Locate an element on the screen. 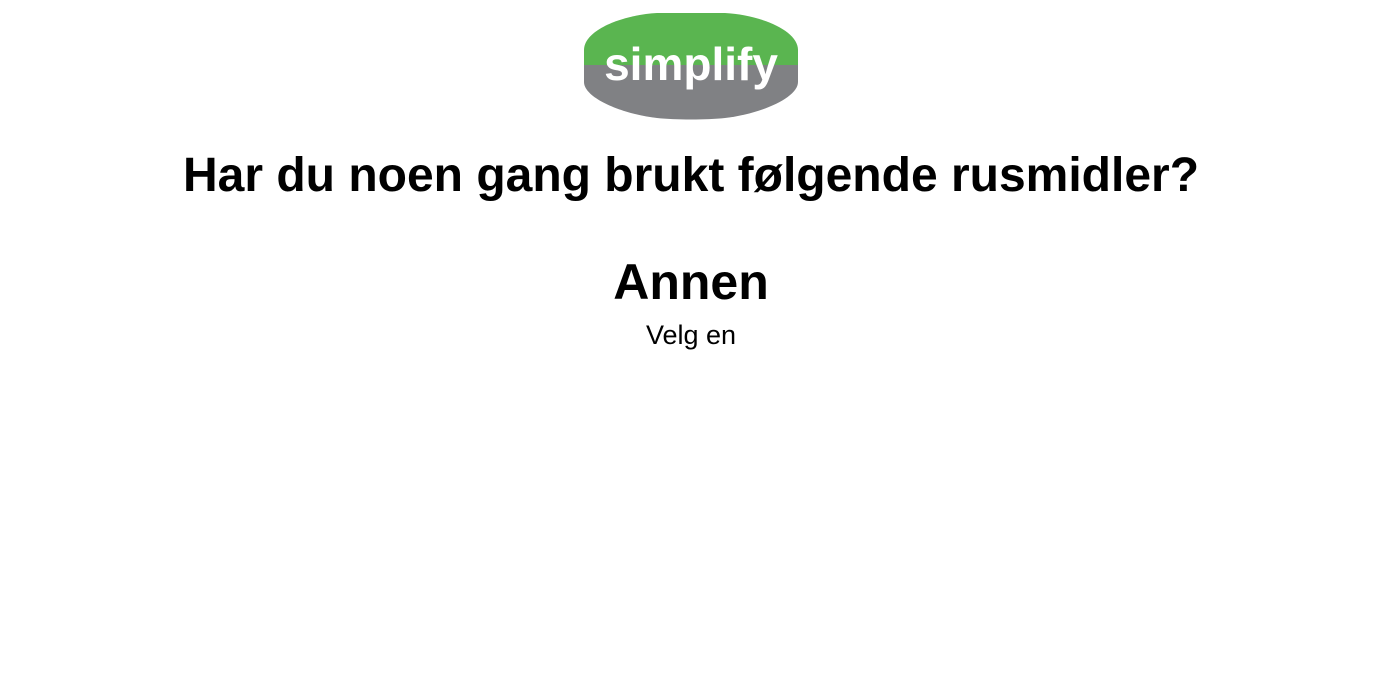 This screenshot has height=683, width=1382. instruction-text: Velg en is located at coordinates (691, 335).